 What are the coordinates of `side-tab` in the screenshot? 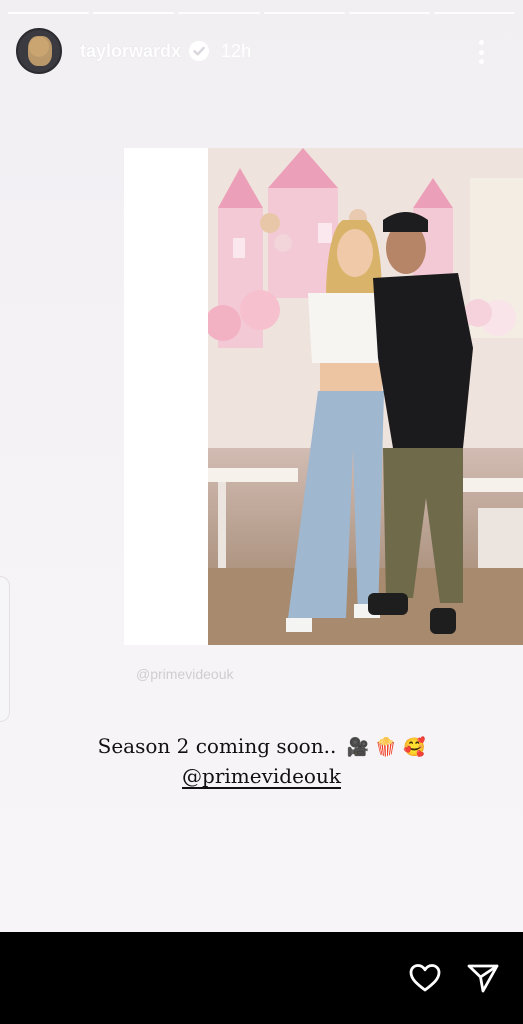 It's located at (5, 649).